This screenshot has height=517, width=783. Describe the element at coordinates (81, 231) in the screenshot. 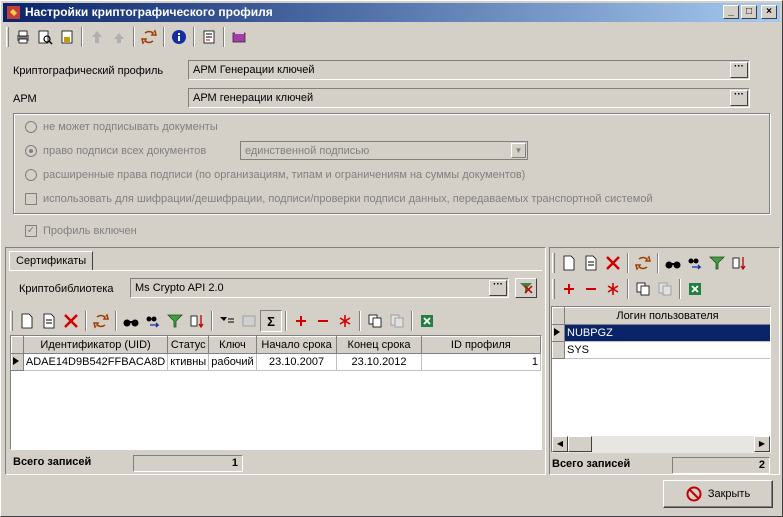

I see `option-profile-enabled: ✓ Профиль включен` at that location.